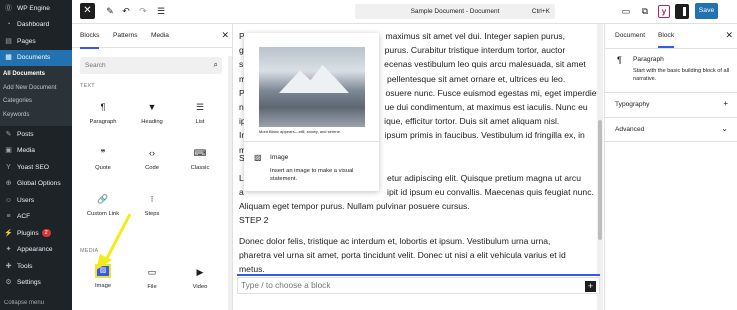 This screenshot has height=310, width=737. I want to click on wordpress-icon: ⓪, so click(8, 8).